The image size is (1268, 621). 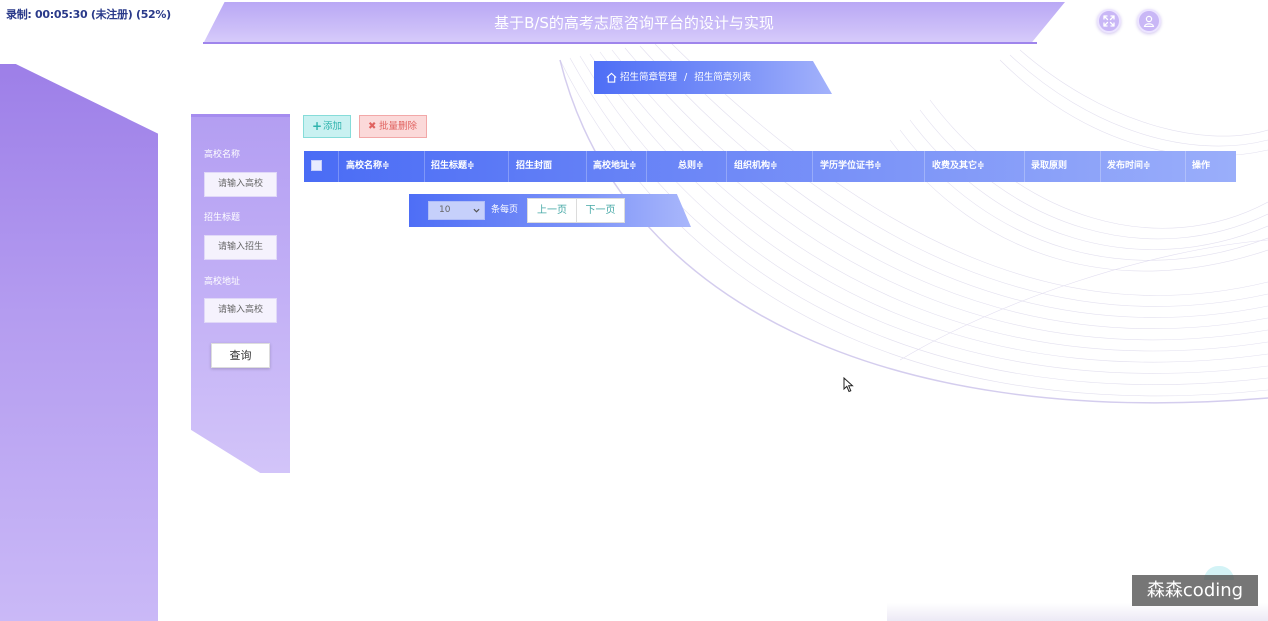 I want to click on column-header-fees: 收费及其它≑, so click(x=958, y=166).